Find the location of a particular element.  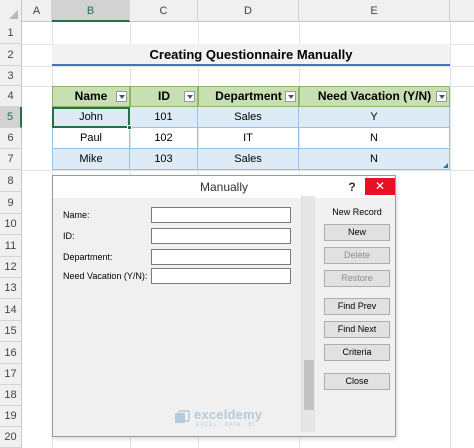

row-header-20: 20 is located at coordinates (11, 437).